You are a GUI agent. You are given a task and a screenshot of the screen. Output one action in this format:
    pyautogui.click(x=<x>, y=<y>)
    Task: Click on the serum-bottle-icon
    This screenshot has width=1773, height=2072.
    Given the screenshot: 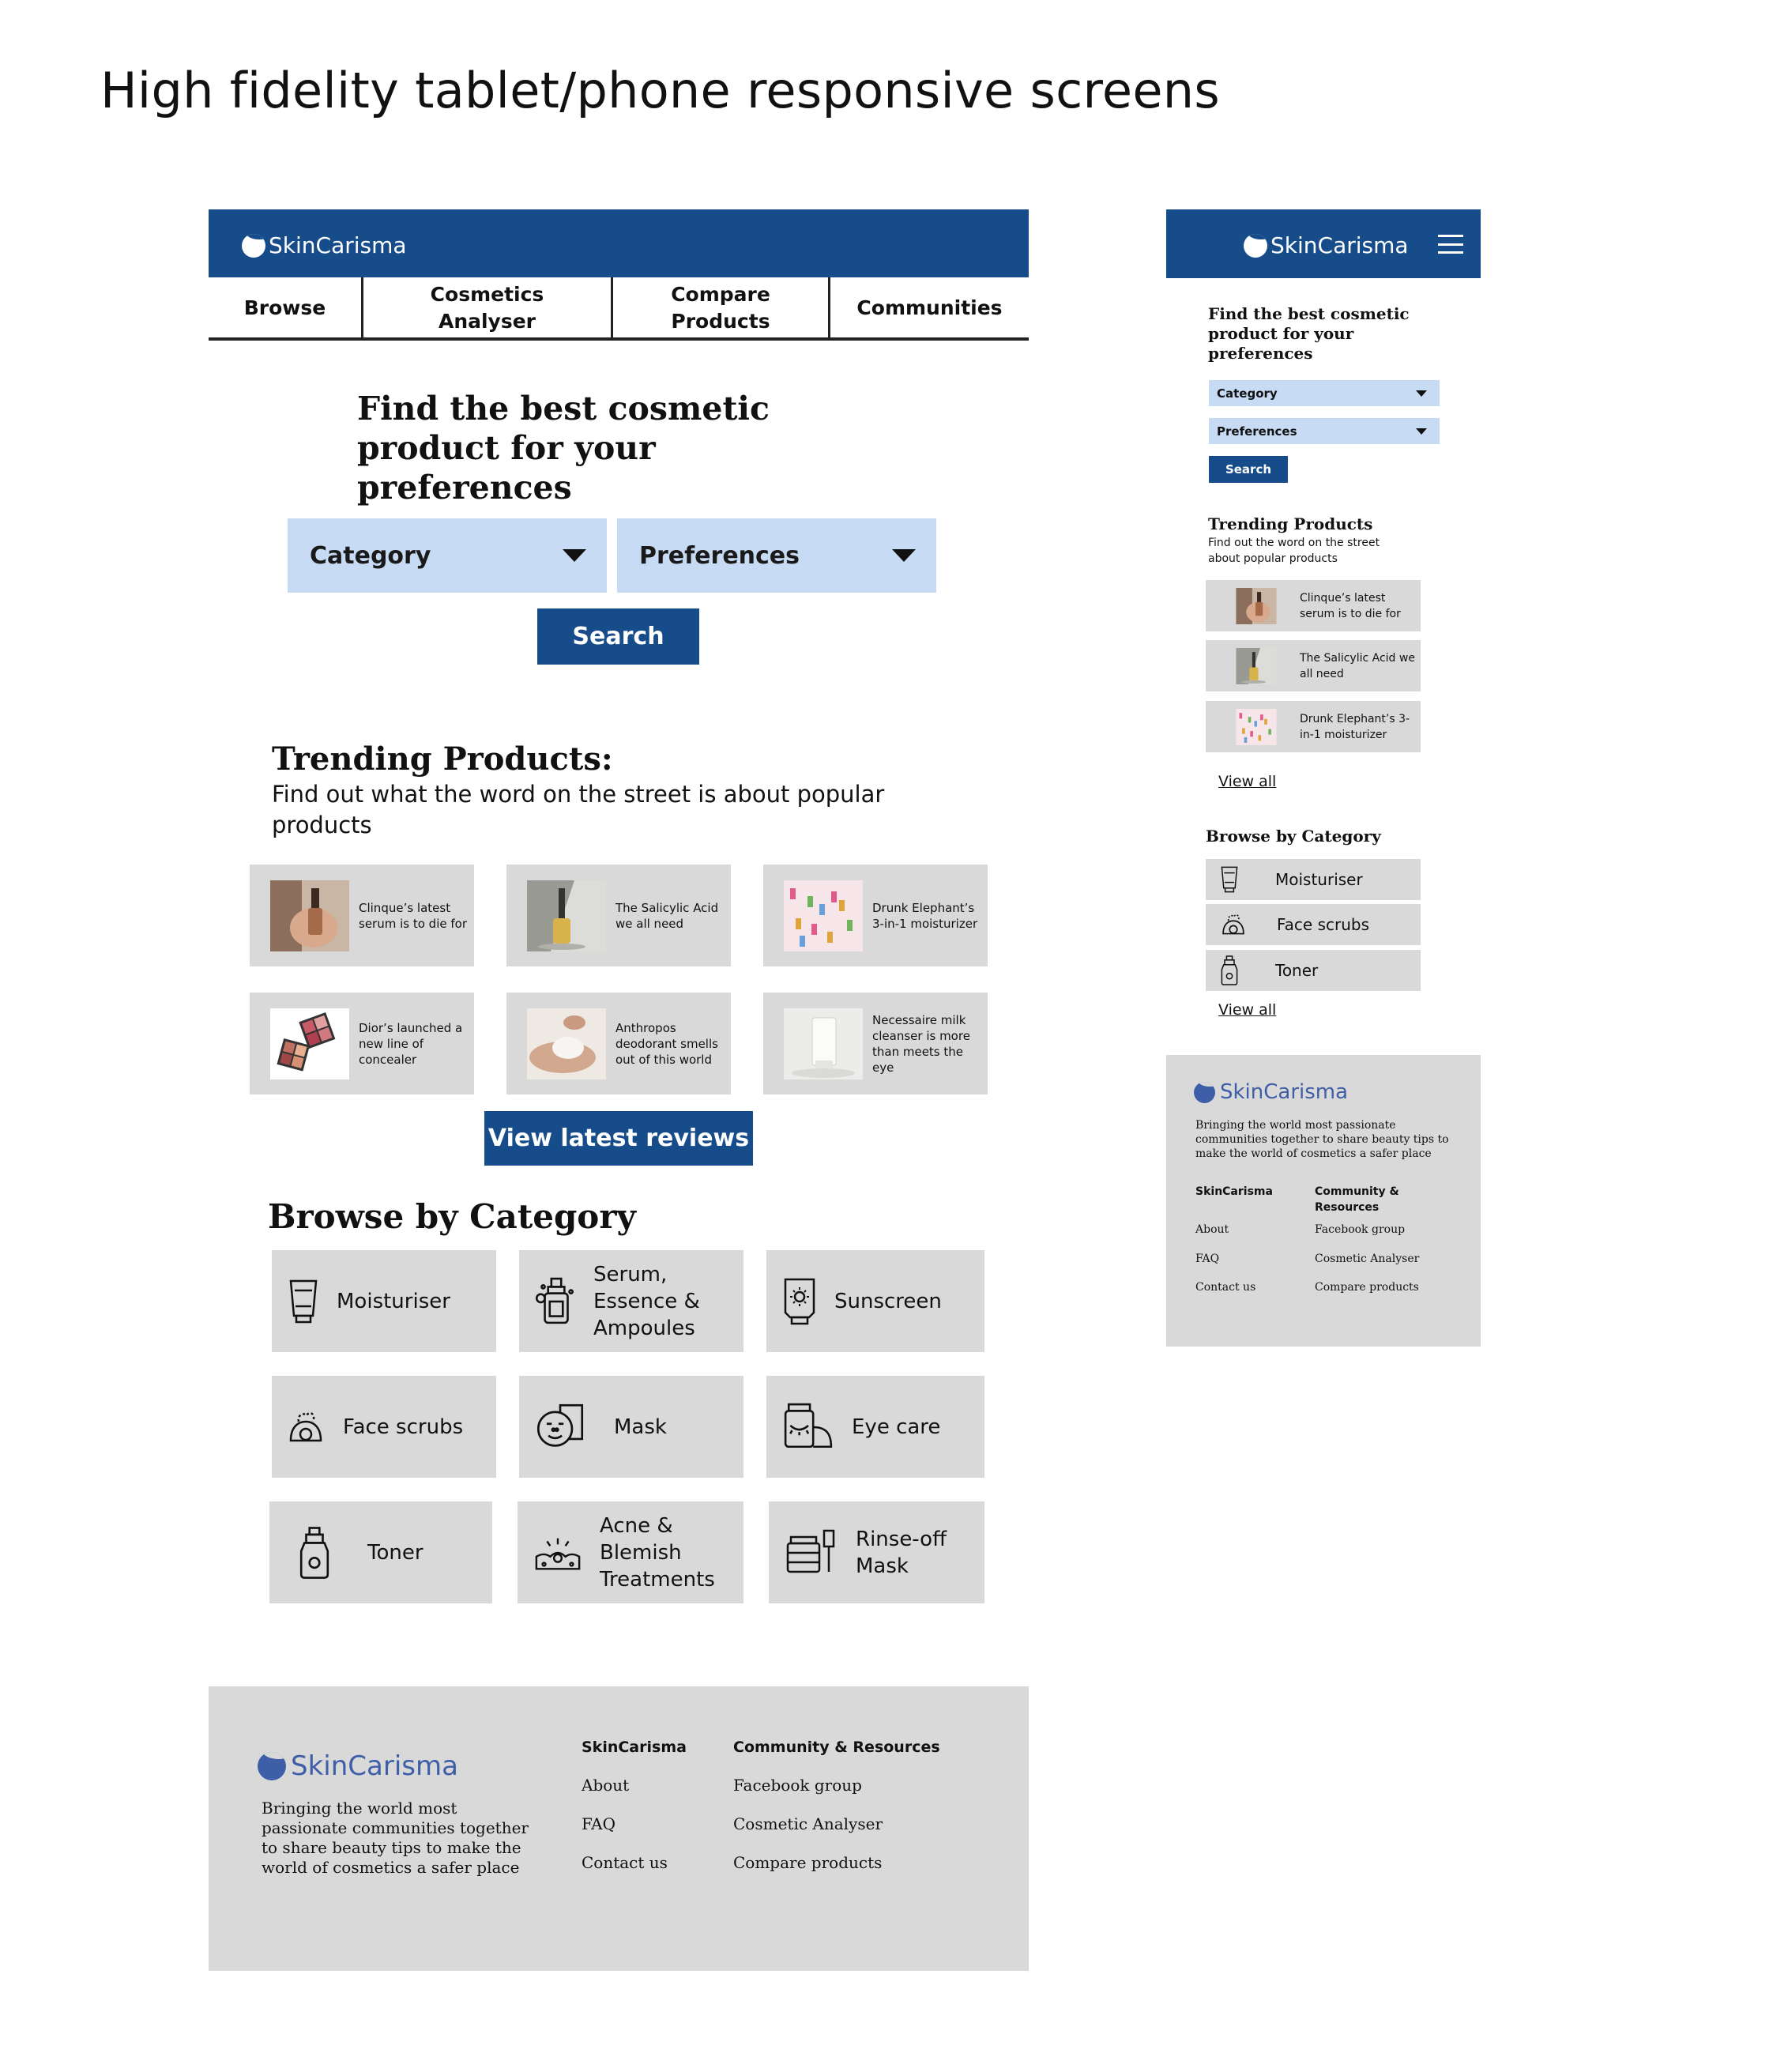 What is the action you would take?
    pyautogui.click(x=555, y=1301)
    